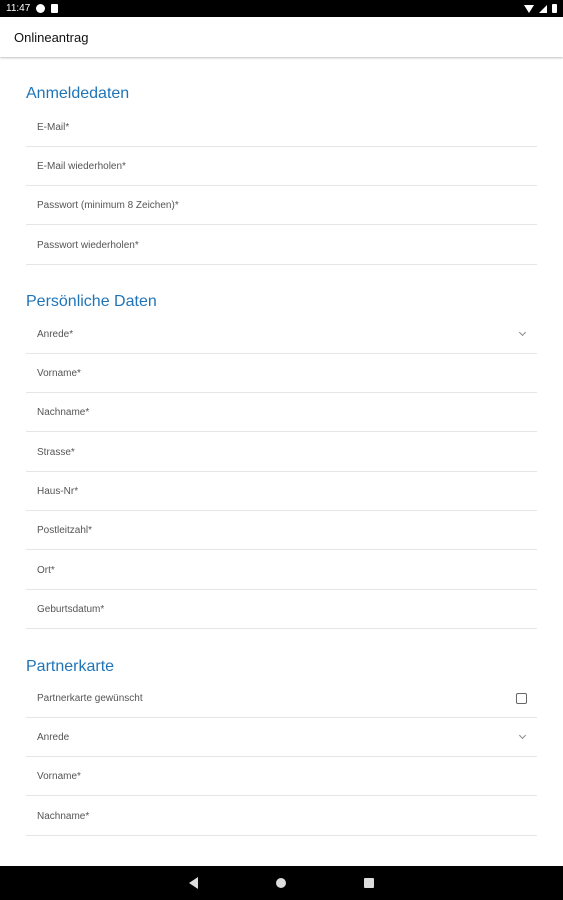 This screenshot has width=563, height=900. I want to click on city-label: Ort*, so click(46, 570).